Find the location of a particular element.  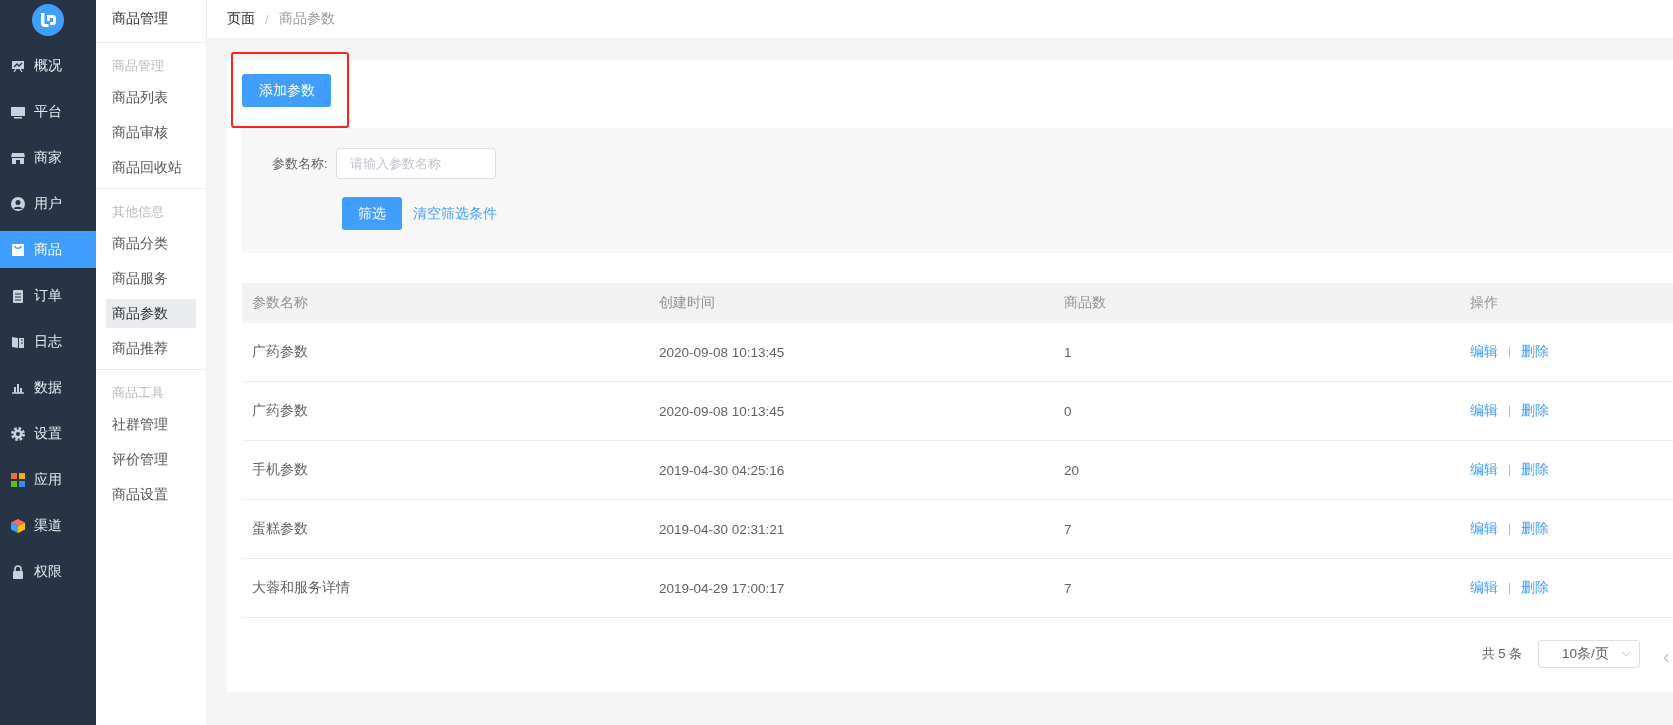

table-cell: 蛋糕参数 is located at coordinates (445, 529).